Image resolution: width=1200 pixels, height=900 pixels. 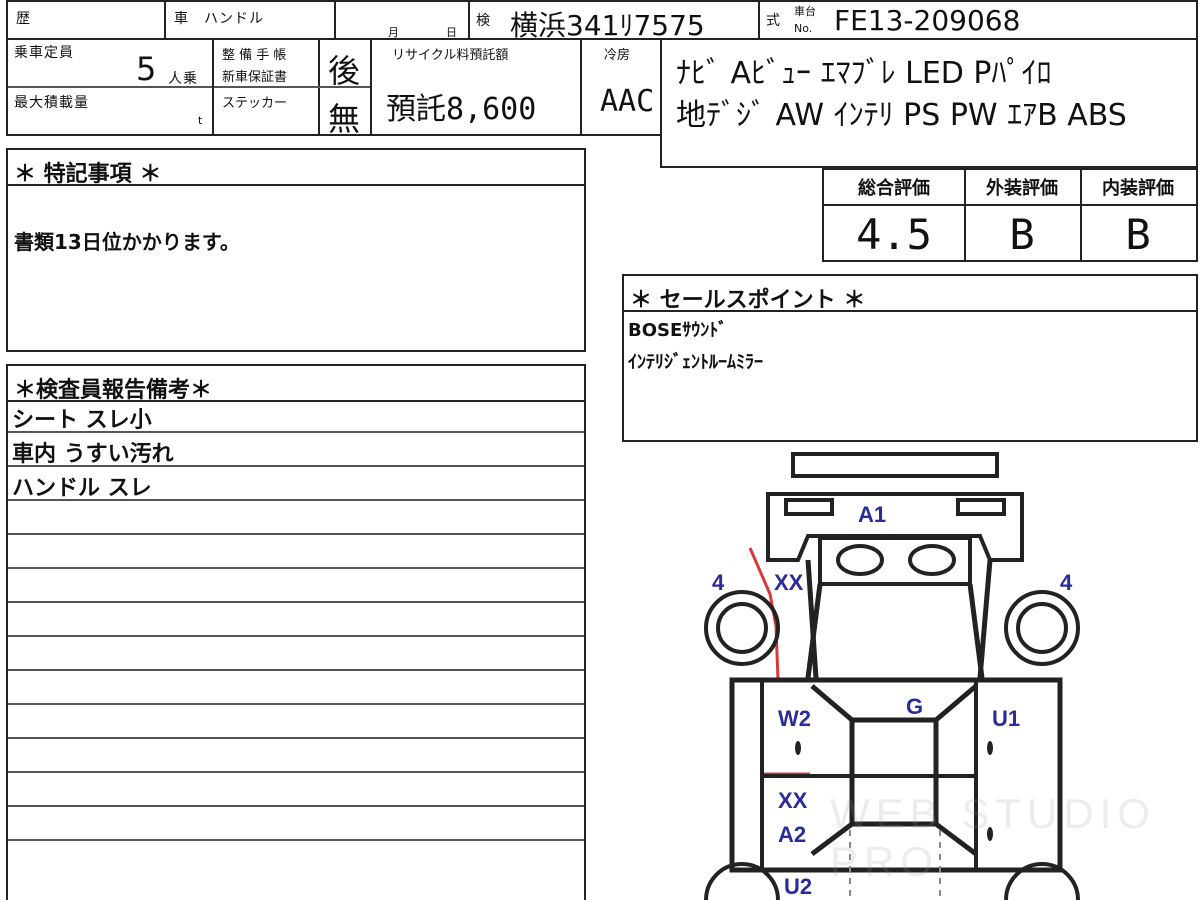 I want to click on front-wheel-left-inner, so click(x=742, y=628).